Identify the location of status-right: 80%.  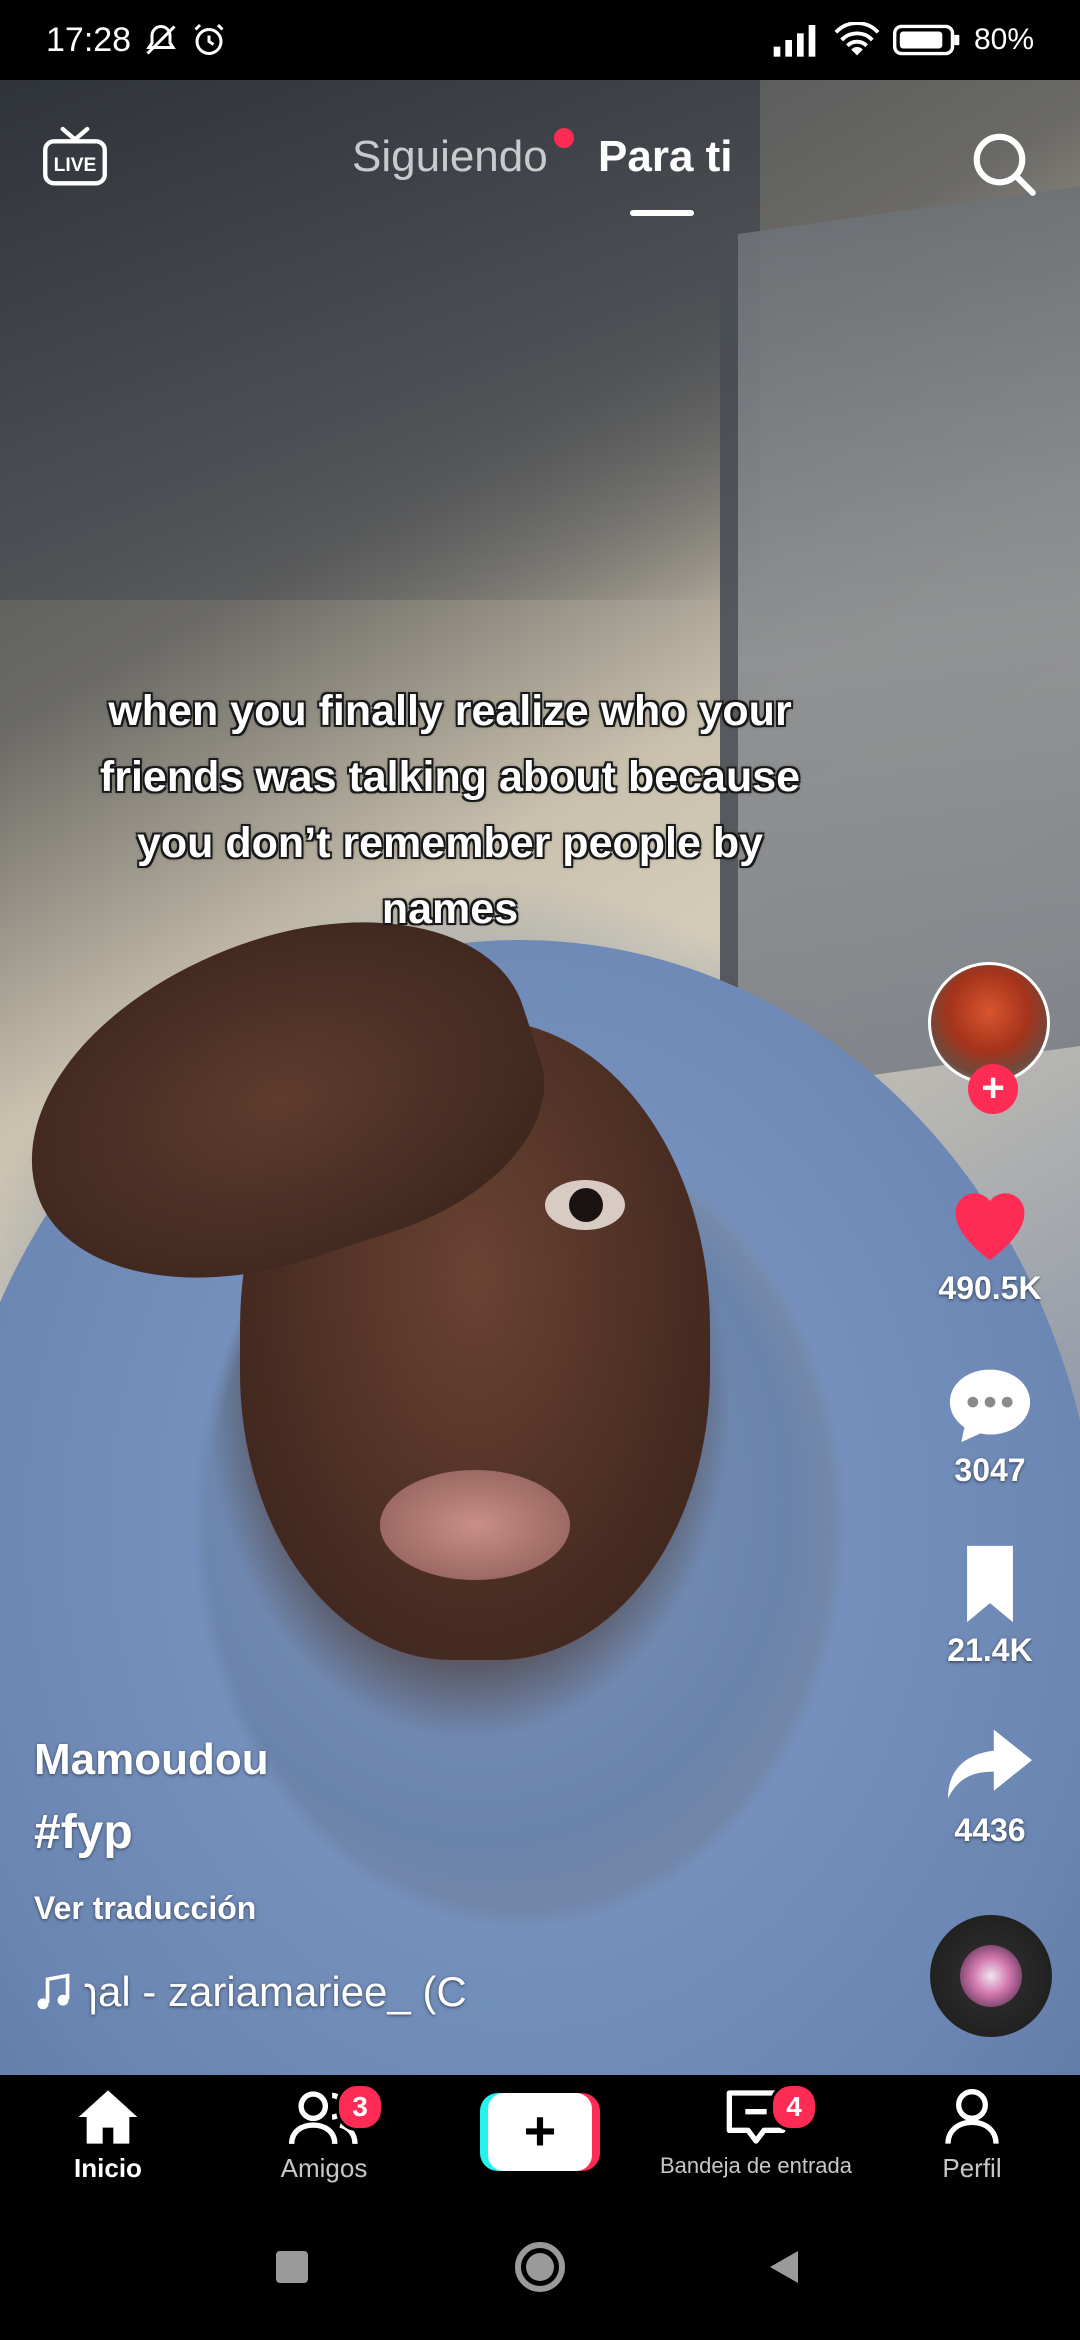
(903, 40).